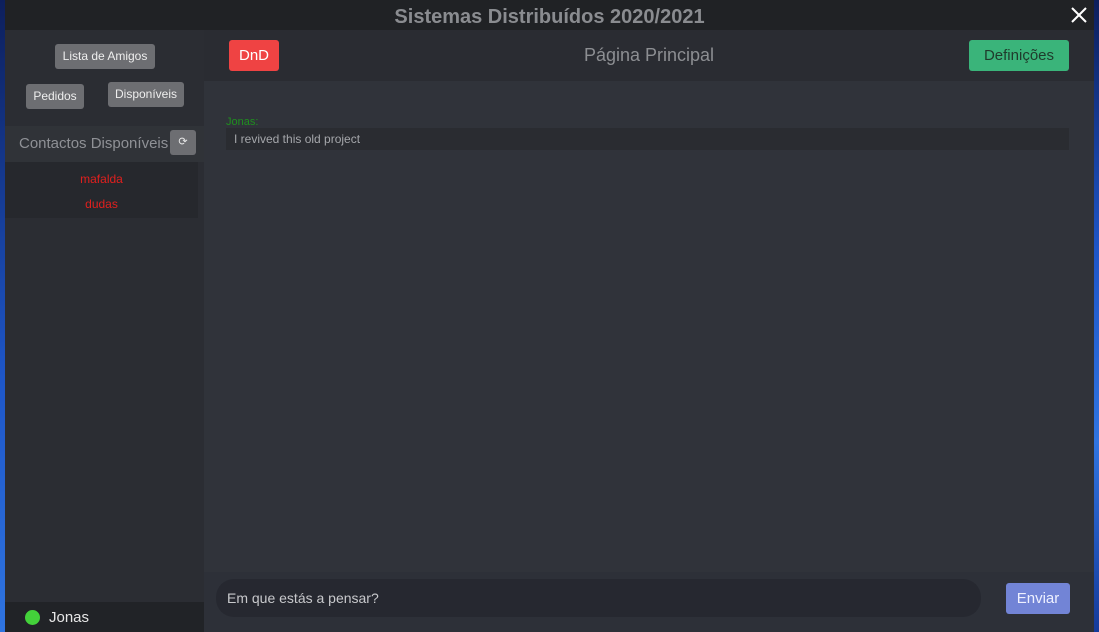  What do you see at coordinates (104, 617) in the screenshot?
I see `current-user-bar: Jonas` at bounding box center [104, 617].